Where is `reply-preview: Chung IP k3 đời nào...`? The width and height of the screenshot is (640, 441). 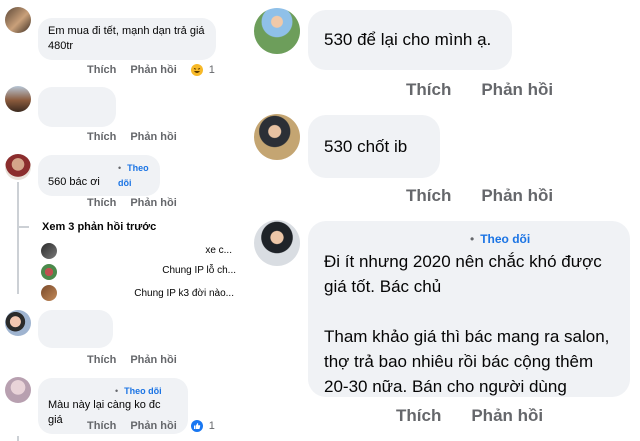 reply-preview: Chung IP k3 đời nào... is located at coordinates (184, 293).